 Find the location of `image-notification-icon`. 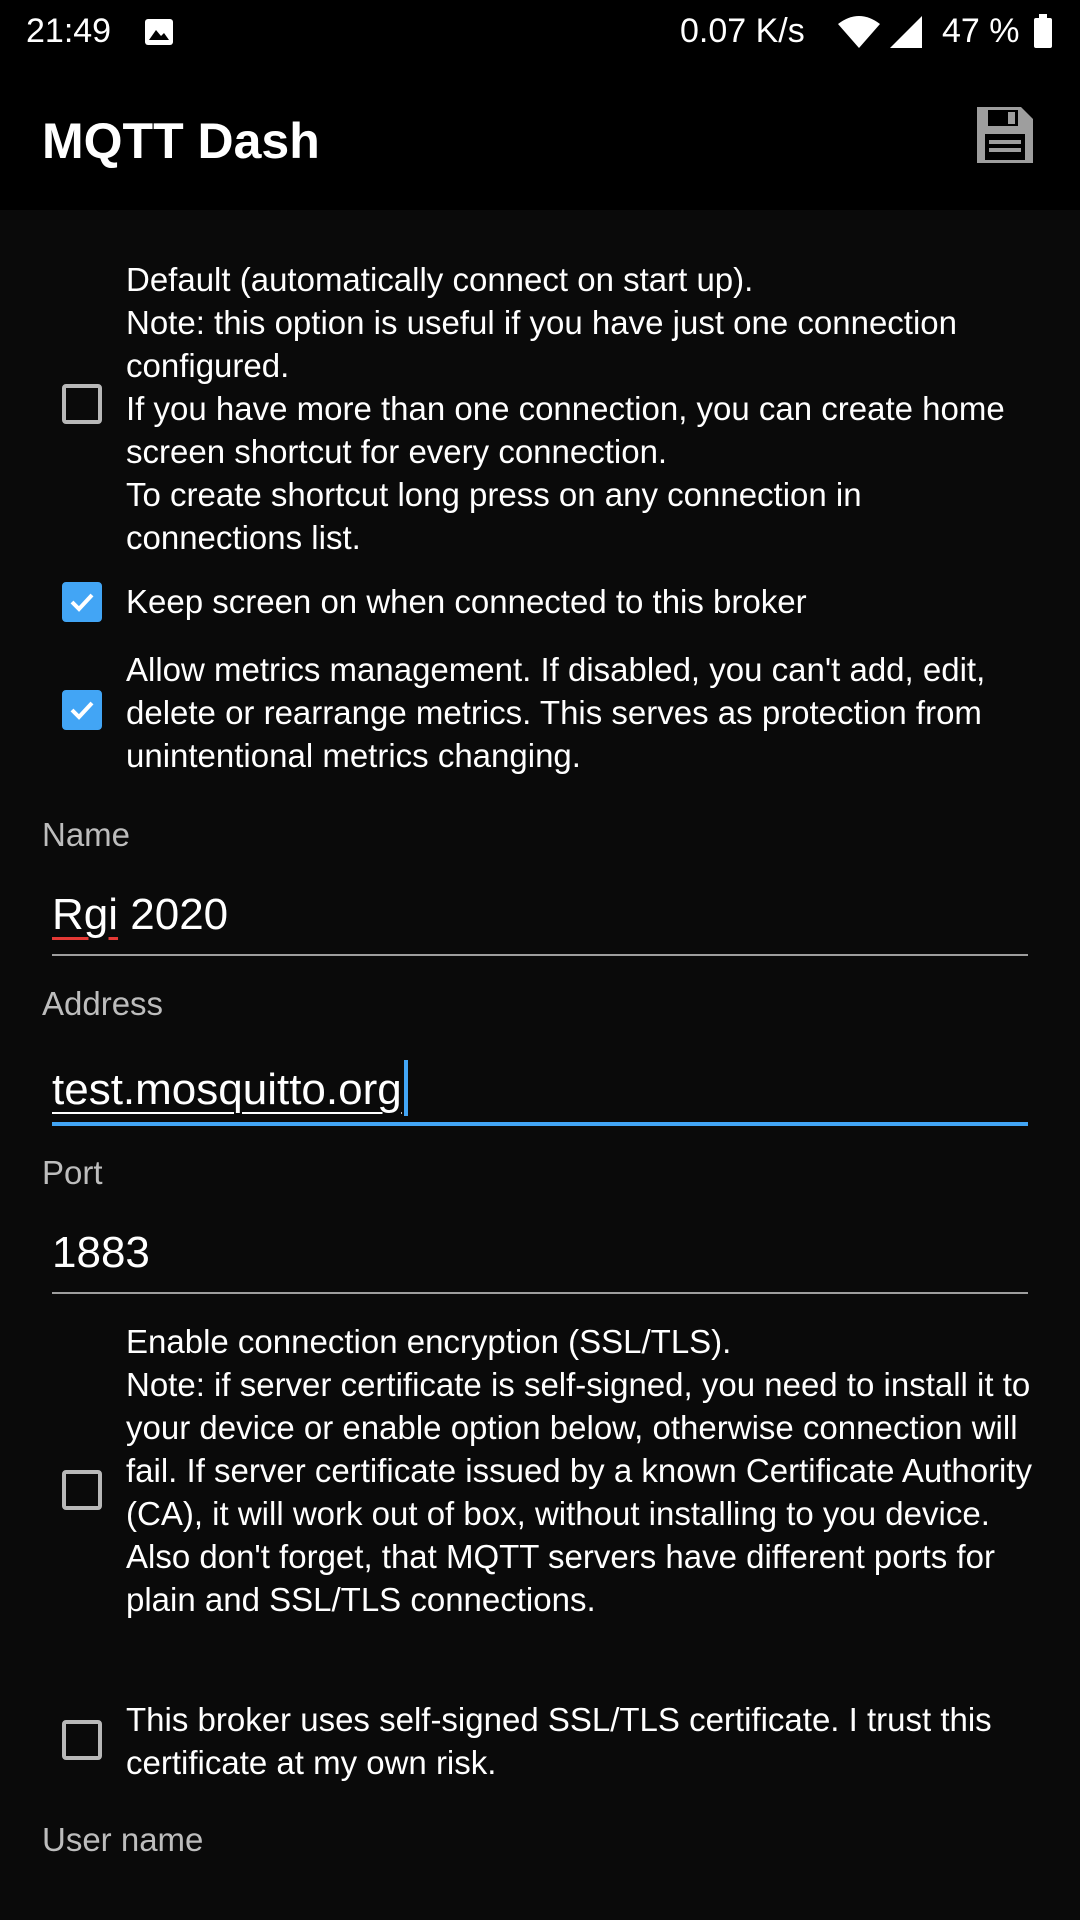

image-notification-icon is located at coordinates (159, 32).